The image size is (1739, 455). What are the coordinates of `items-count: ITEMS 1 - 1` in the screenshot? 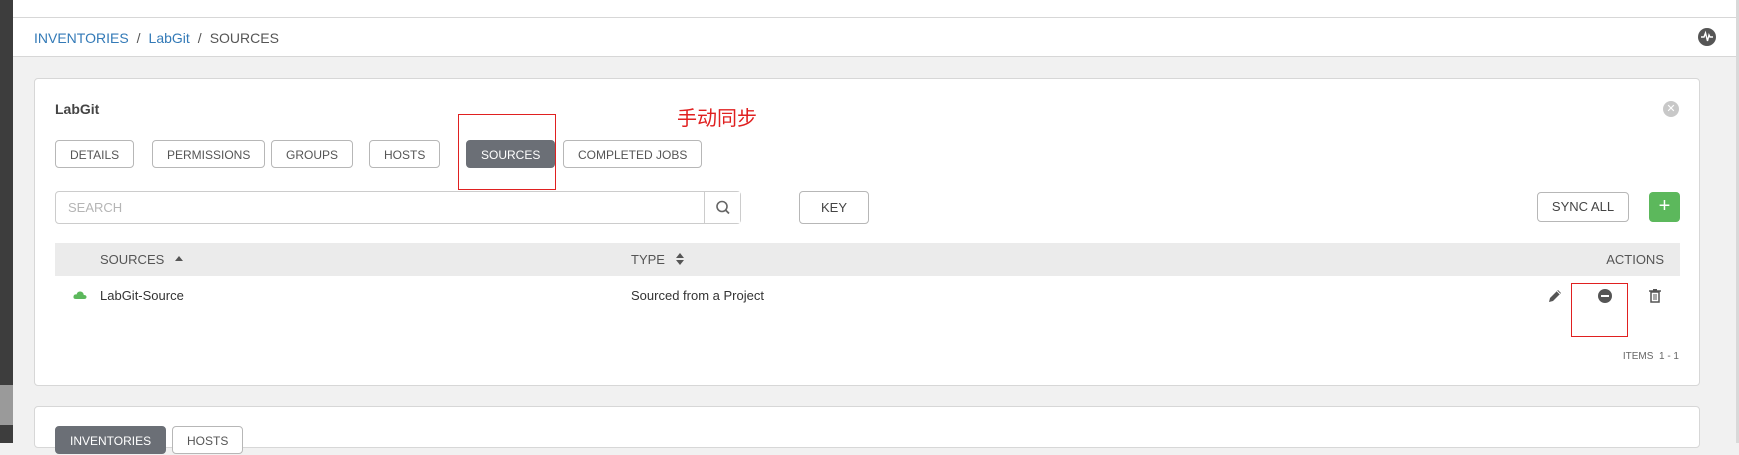 It's located at (1651, 356).